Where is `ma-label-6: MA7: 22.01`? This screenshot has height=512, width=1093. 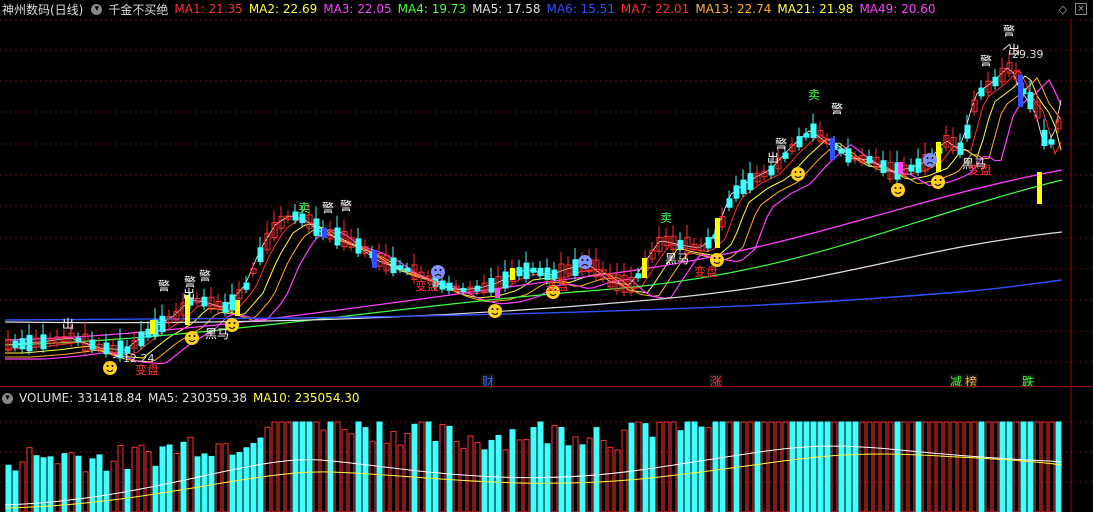 ma-label-6: MA7: 22.01 is located at coordinates (655, 9).